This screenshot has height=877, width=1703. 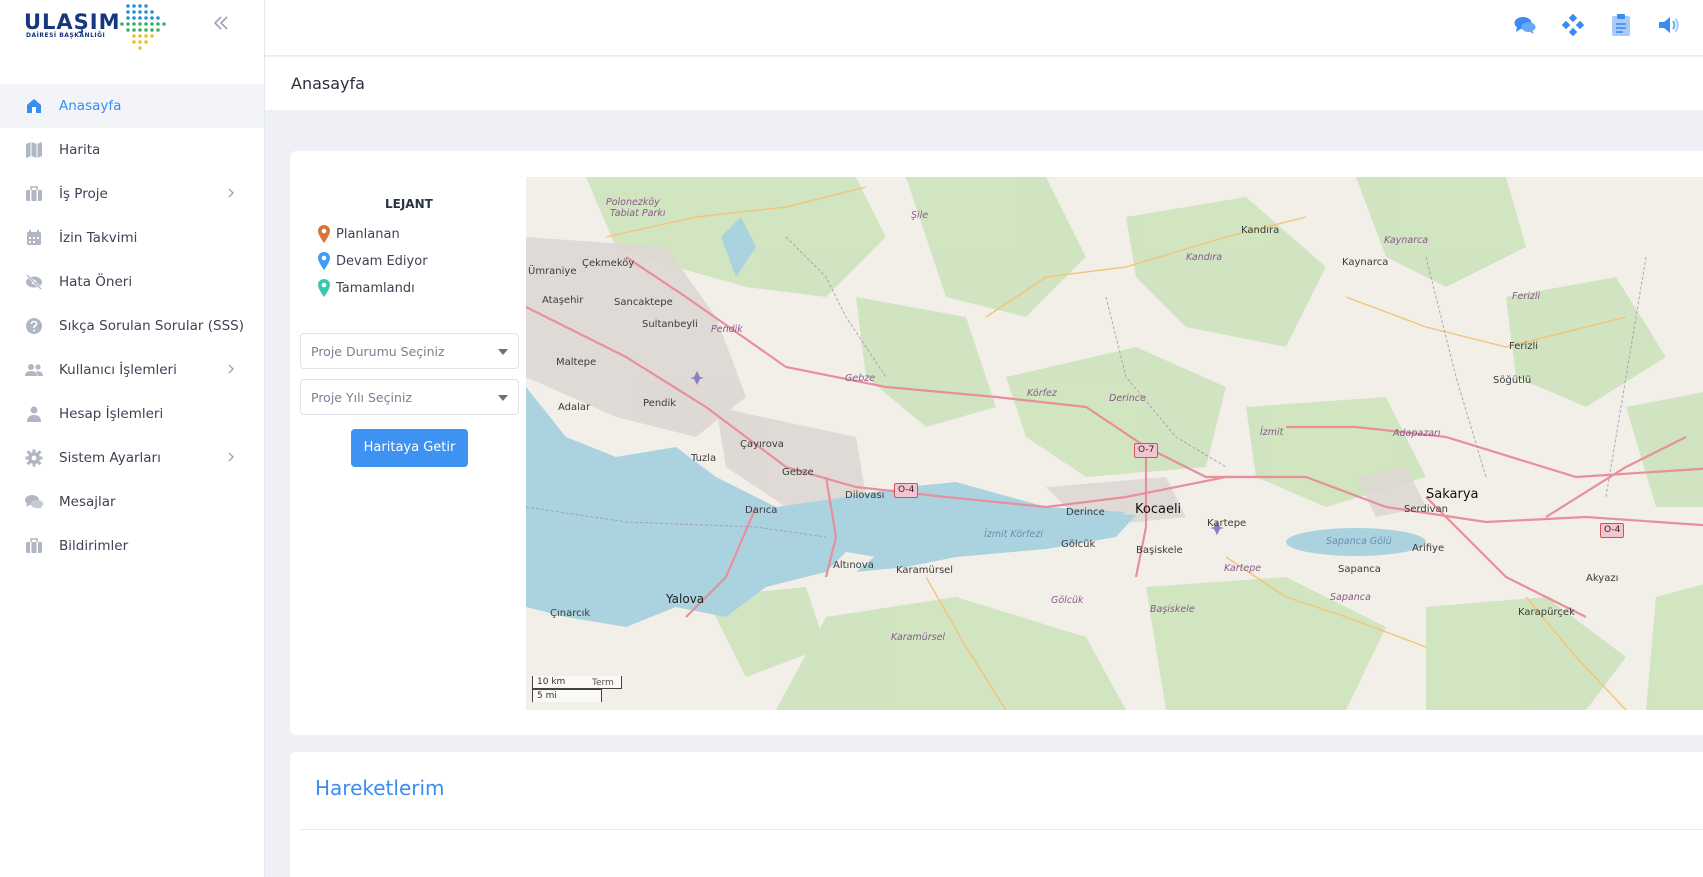 I want to click on sidebar-item-anasayfa: Anasayfa, so click(x=132, y=106).